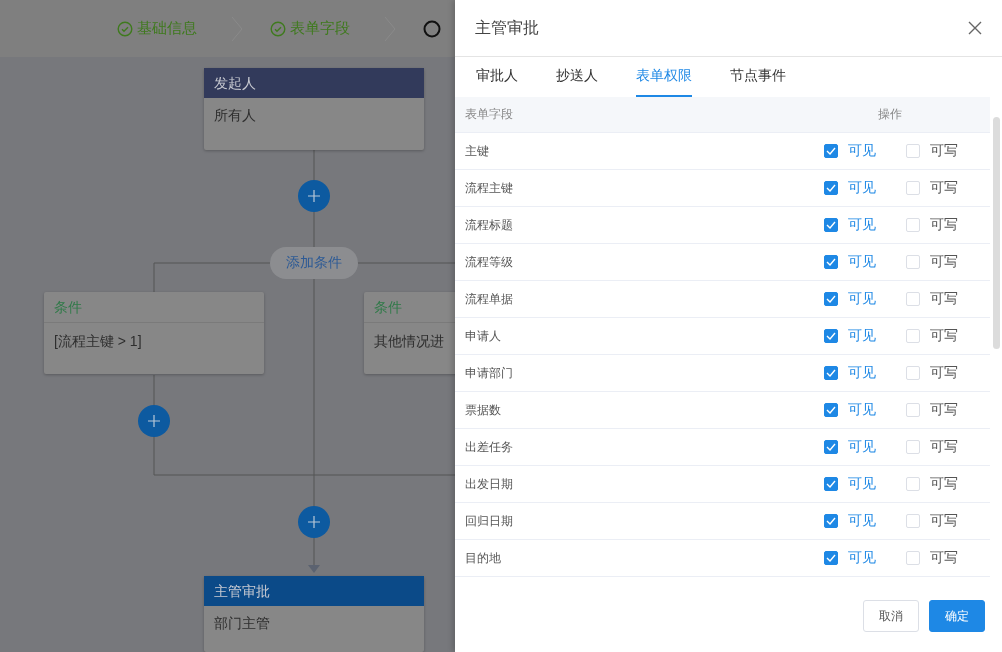 The width and height of the screenshot is (1002, 652). I want to click on table-cell: 流程等级, so click(489, 262).